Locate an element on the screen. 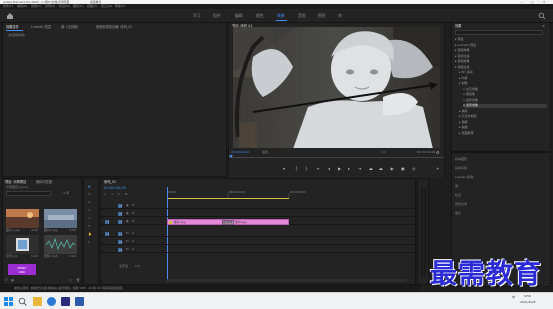 The width and height of the screenshot is (553, 309). panel-essential-sound: 基本声音 is located at coordinates (461, 168).